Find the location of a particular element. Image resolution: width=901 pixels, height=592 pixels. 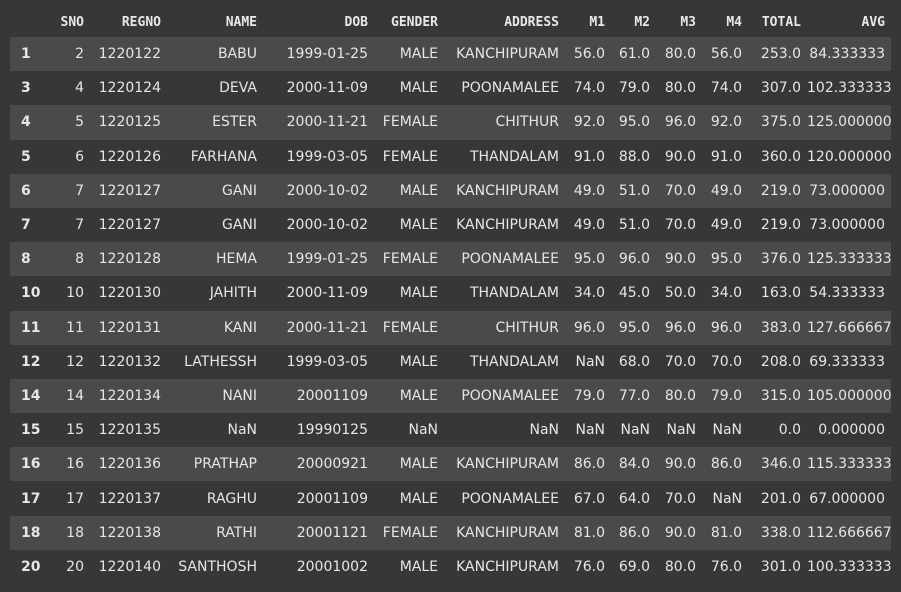

cell-m1: NaN is located at coordinates (590, 361).